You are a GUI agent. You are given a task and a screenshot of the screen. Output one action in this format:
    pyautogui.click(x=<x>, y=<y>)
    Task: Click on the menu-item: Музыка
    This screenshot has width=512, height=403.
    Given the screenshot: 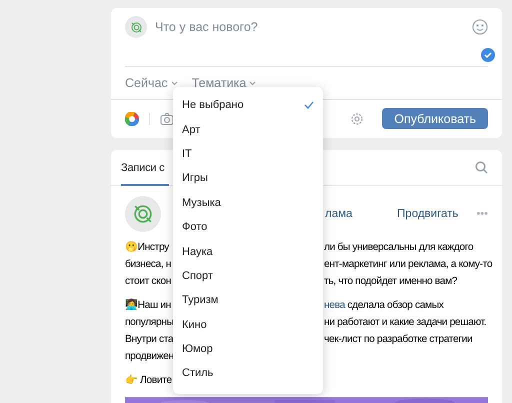 What is the action you would take?
    pyautogui.click(x=248, y=202)
    